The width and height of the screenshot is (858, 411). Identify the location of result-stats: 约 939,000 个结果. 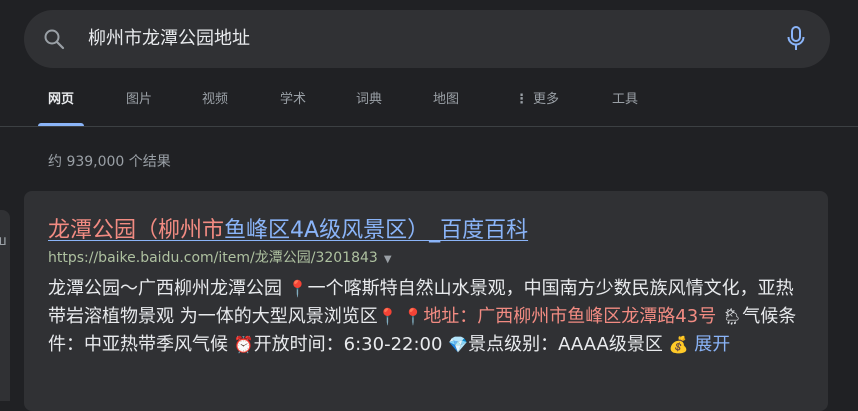
(109, 162).